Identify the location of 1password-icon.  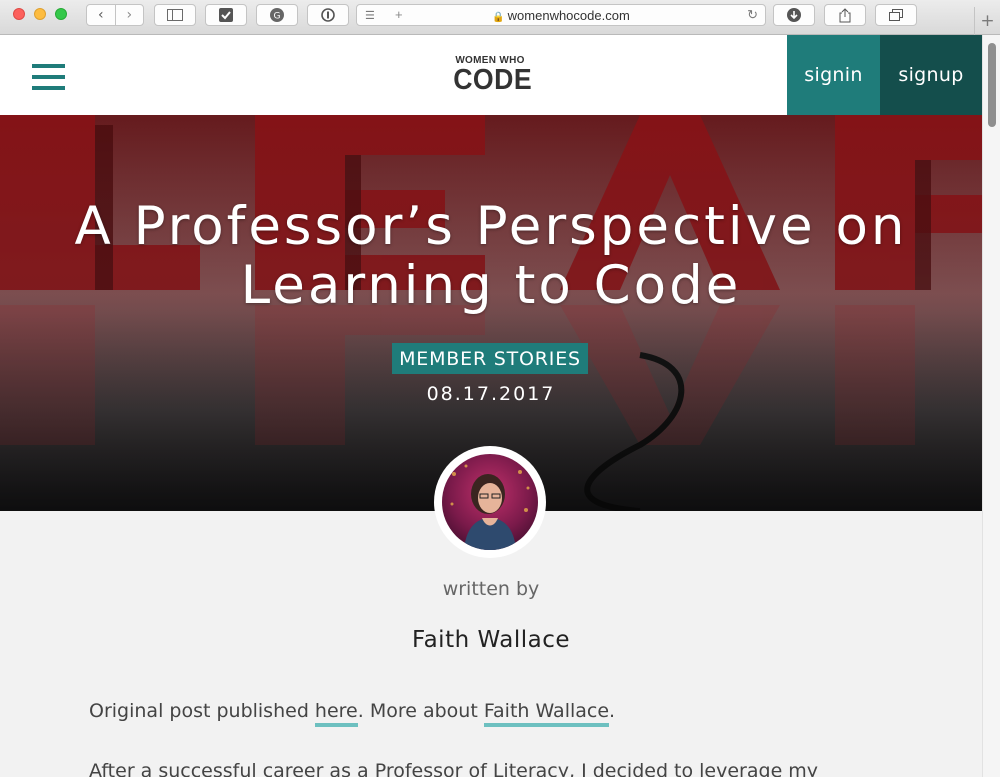
(328, 15).